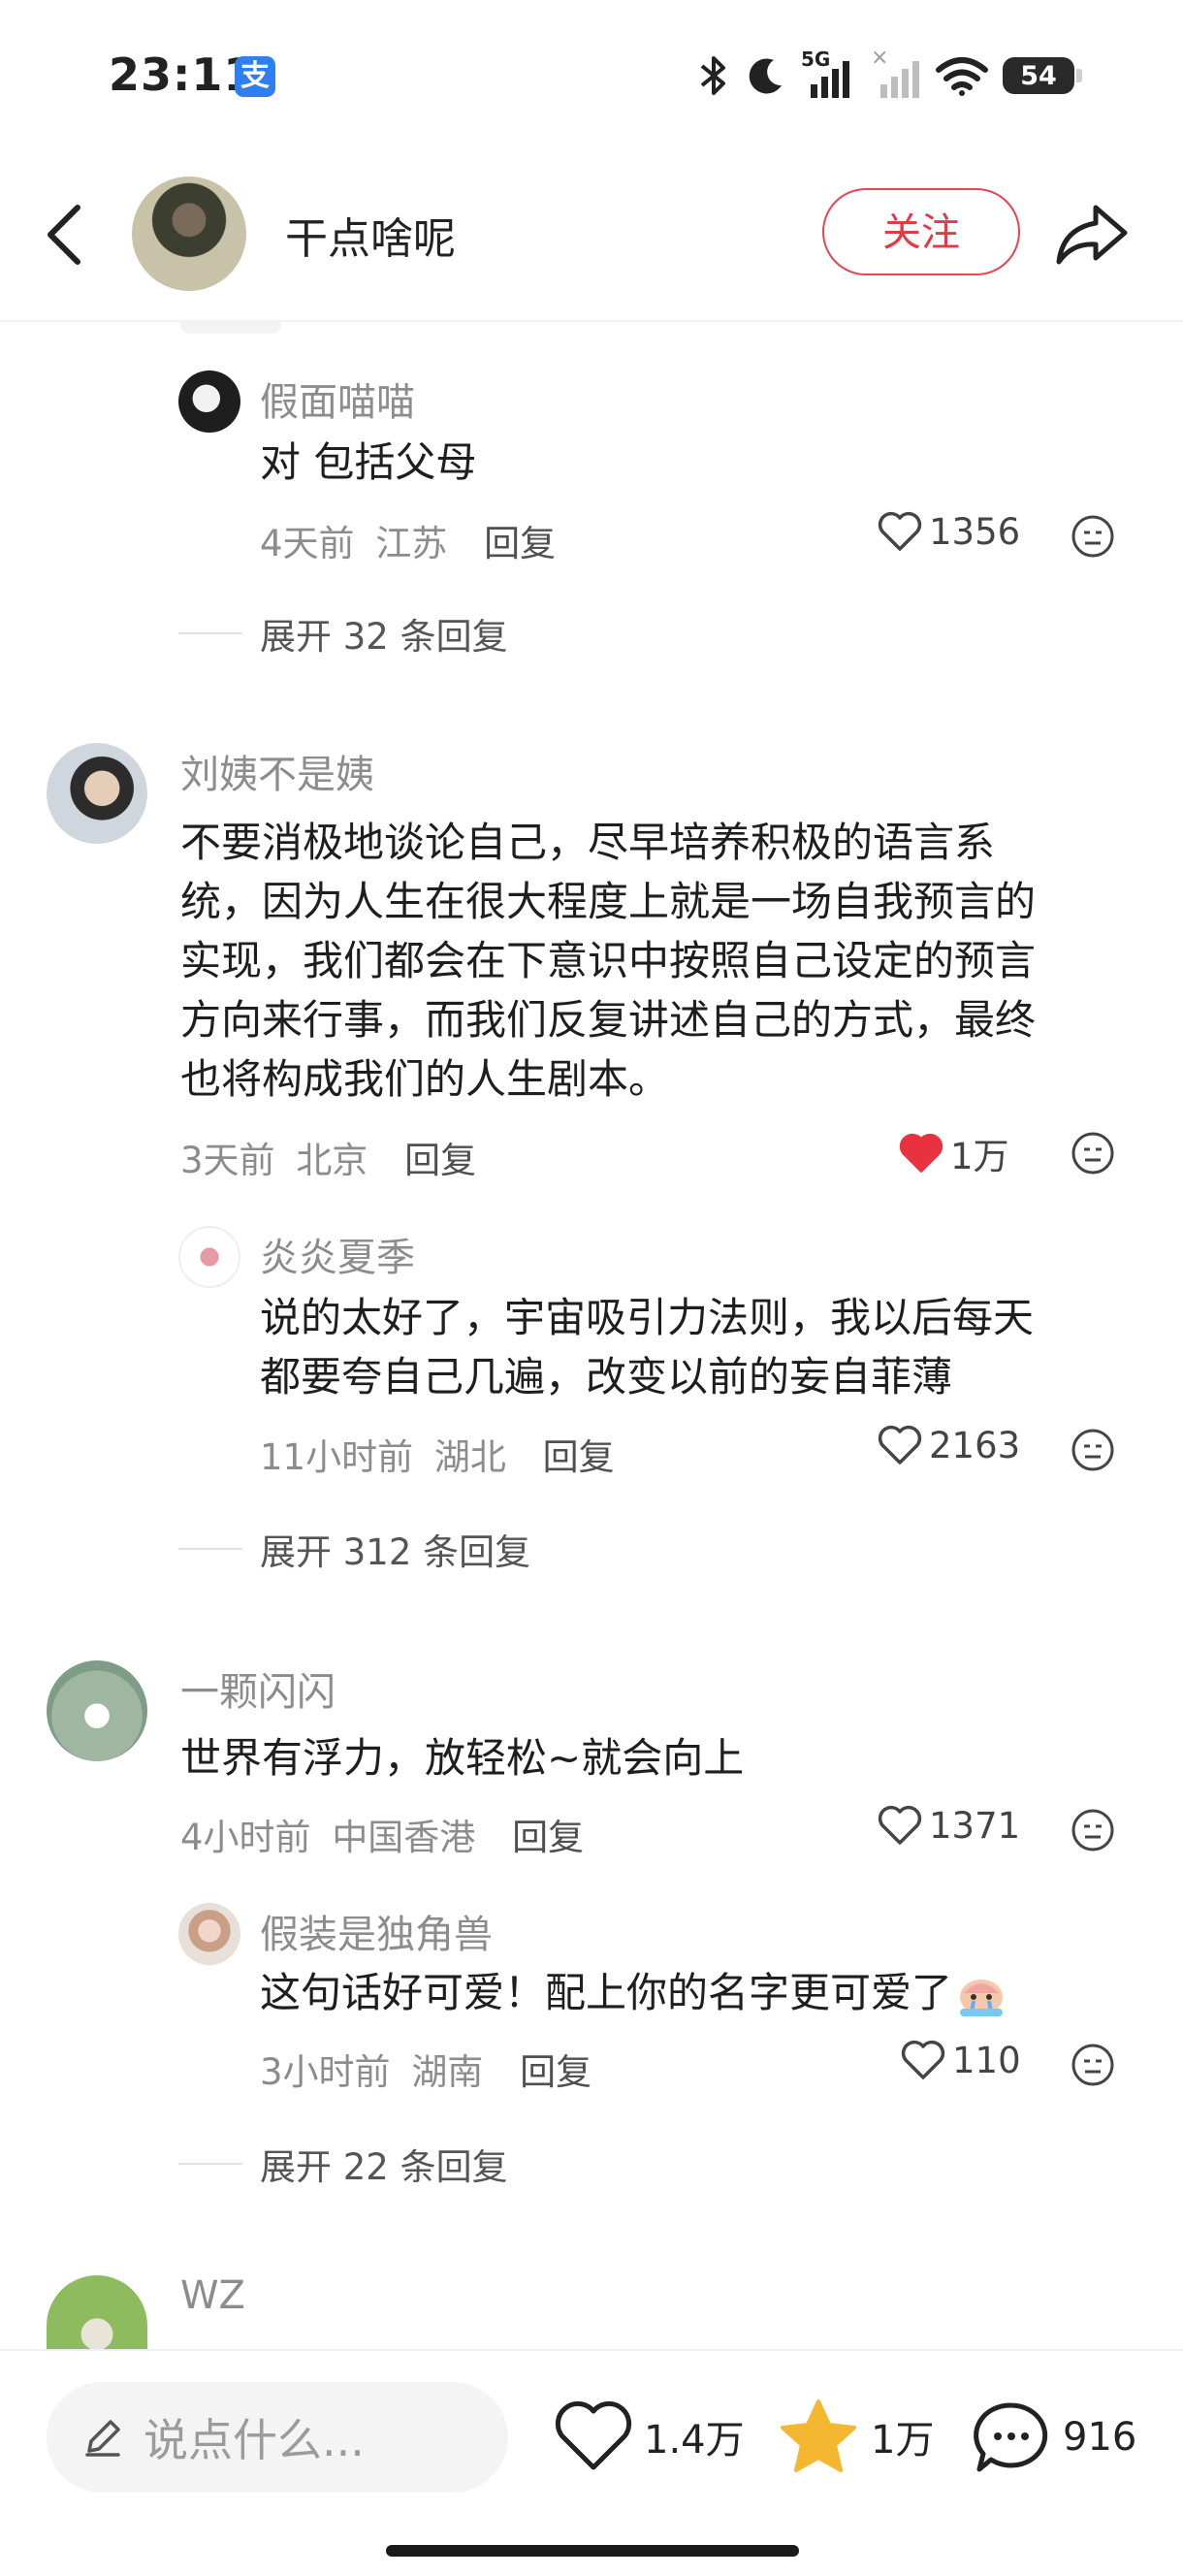 The image size is (1183, 2576). I want to click on expand-replies-label: 展开 32 条回复, so click(384, 637).